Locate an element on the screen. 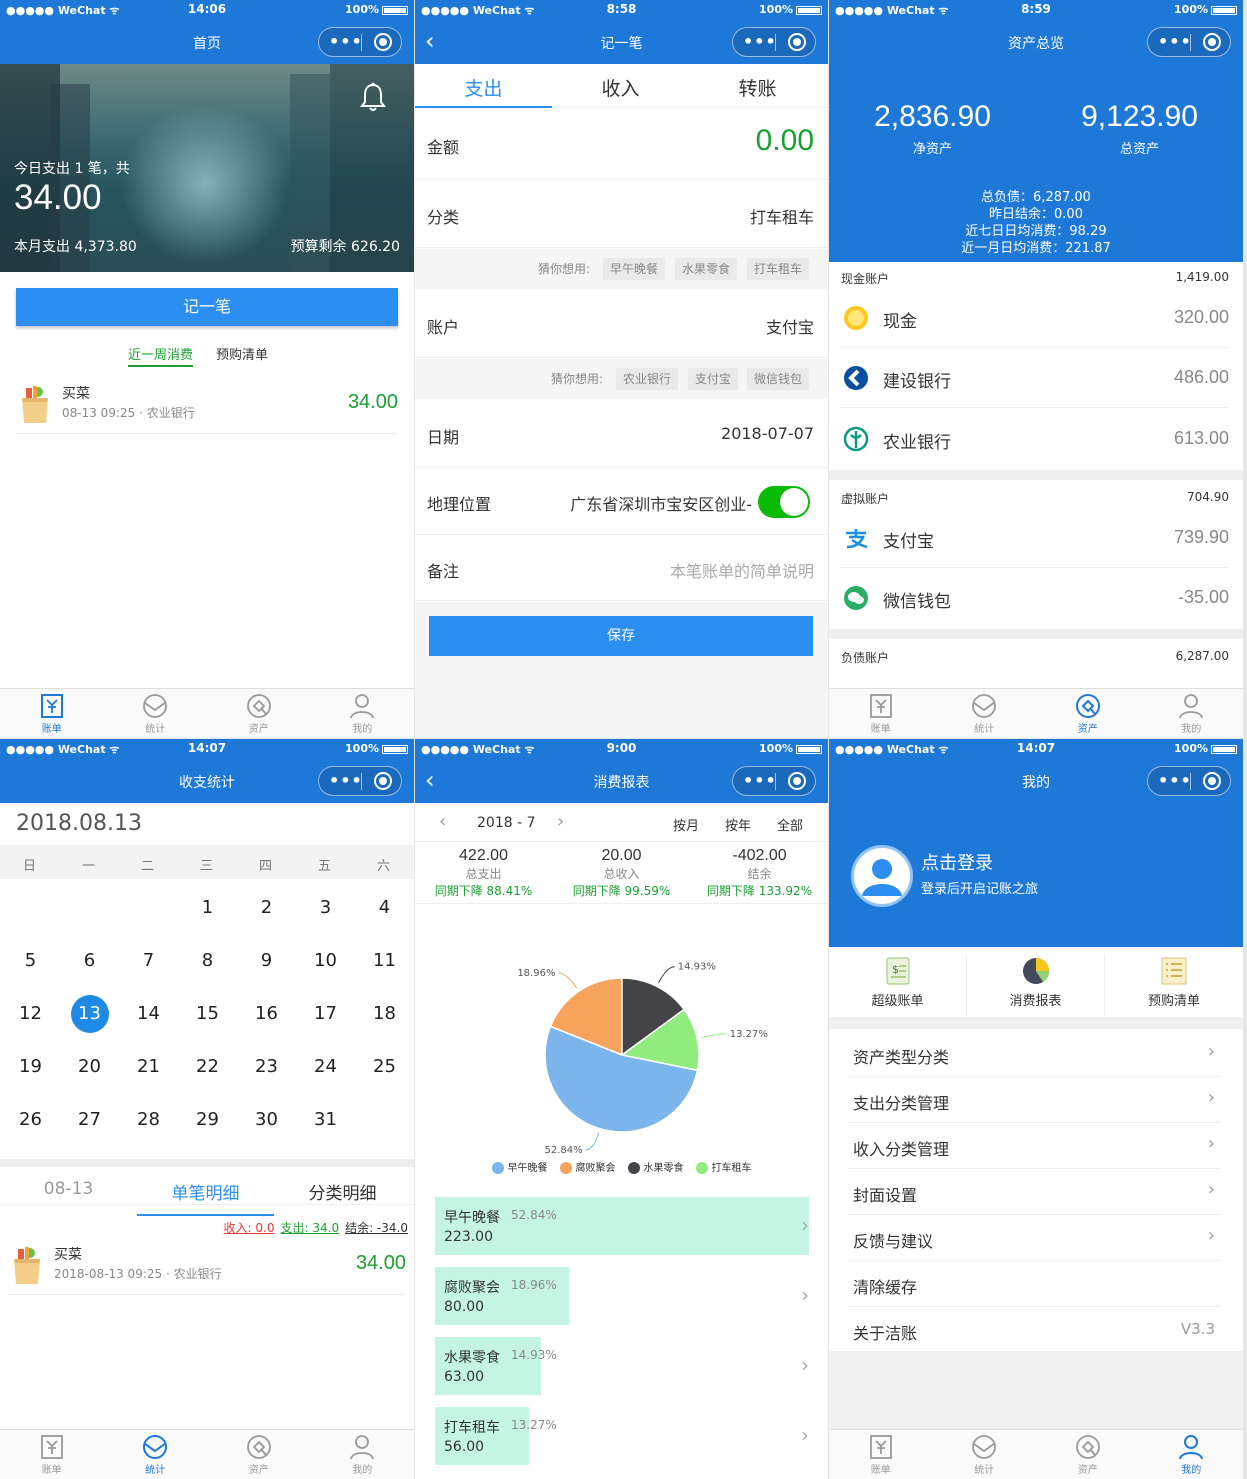 This screenshot has height=1479, width=1247. calendar-date: 2018.08.13 is located at coordinates (79, 823).